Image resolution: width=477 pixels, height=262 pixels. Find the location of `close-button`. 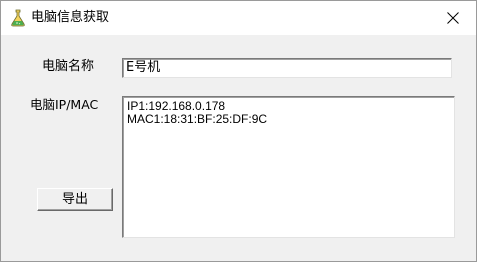

close-button is located at coordinates (453, 18).